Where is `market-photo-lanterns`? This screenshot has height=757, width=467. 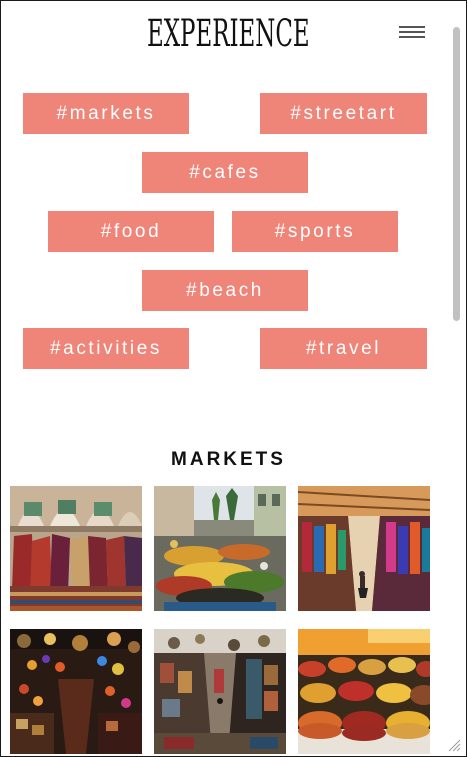
market-photo-lanterns is located at coordinates (76, 691).